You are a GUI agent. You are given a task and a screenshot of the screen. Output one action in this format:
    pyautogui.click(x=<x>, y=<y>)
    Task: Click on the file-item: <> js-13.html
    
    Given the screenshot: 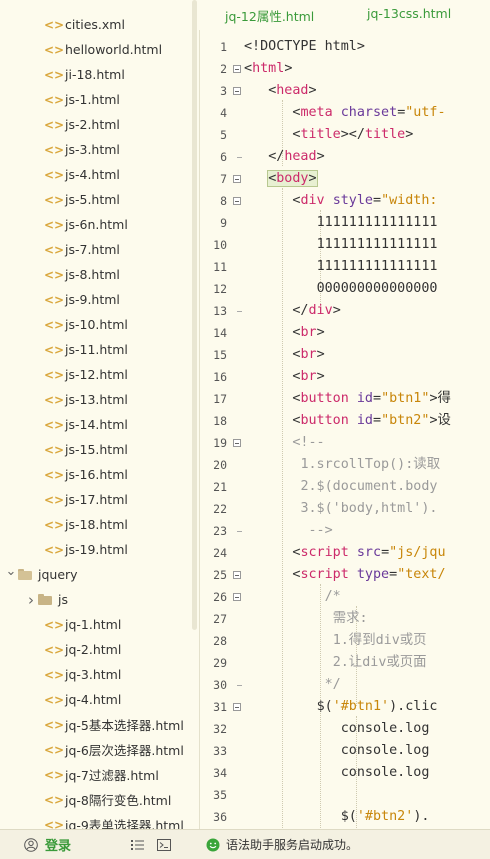 What is the action you would take?
    pyautogui.click(x=95, y=399)
    